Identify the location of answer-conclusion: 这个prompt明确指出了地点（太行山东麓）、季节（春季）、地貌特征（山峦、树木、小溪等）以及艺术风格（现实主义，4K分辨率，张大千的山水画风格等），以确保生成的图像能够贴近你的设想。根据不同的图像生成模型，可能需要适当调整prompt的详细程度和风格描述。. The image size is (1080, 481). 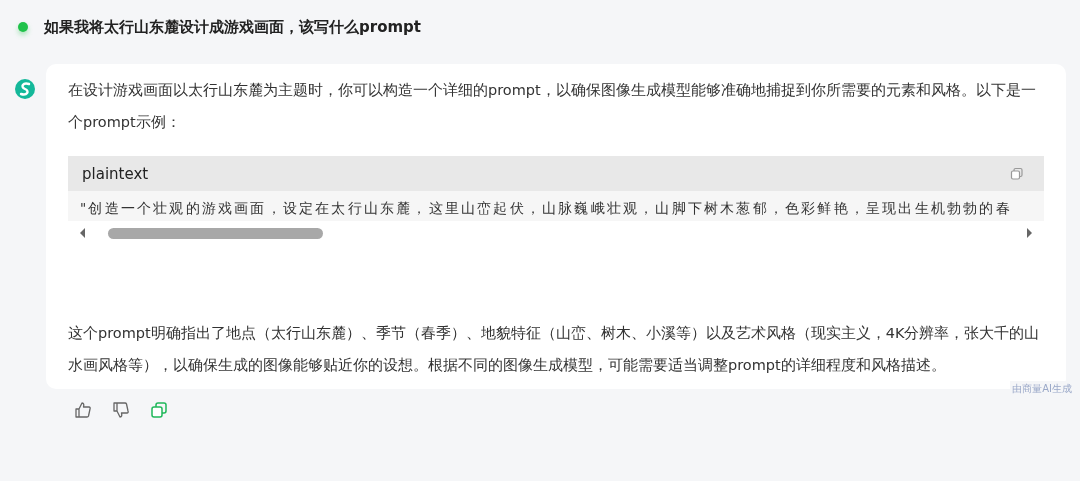
(554, 349).